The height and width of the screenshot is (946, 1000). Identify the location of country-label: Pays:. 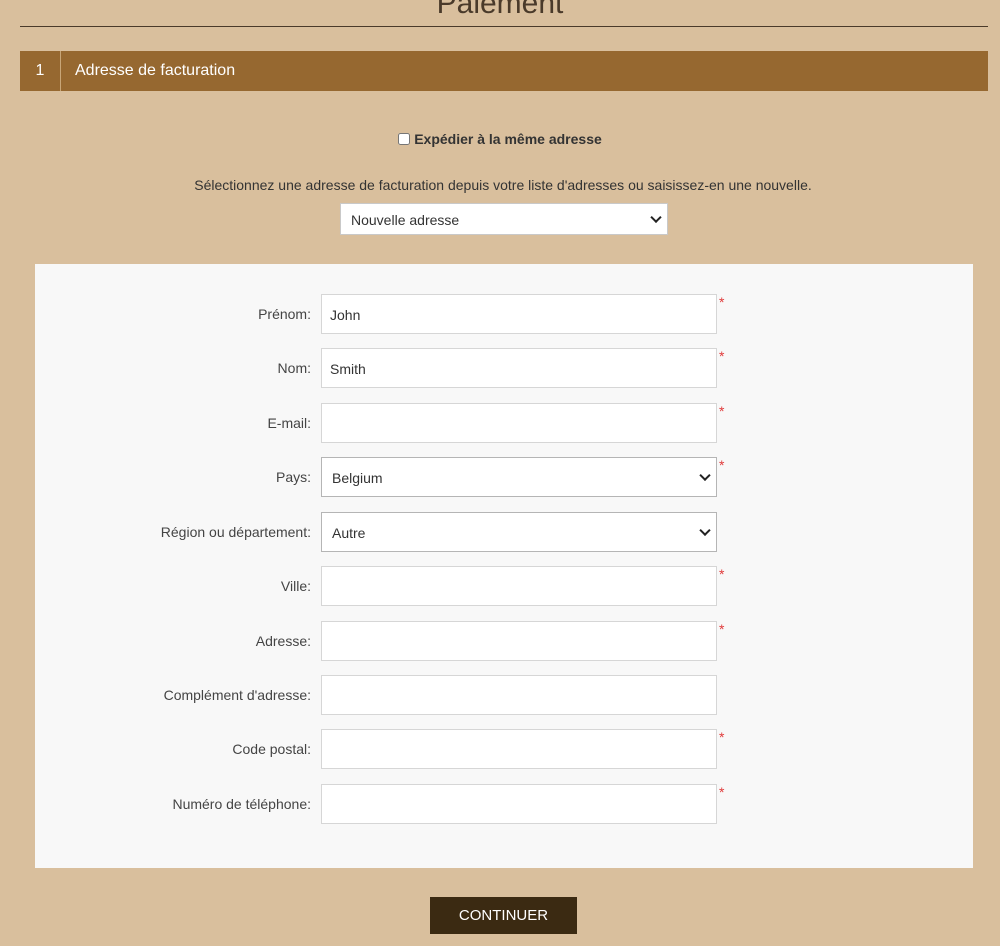
(293, 477).